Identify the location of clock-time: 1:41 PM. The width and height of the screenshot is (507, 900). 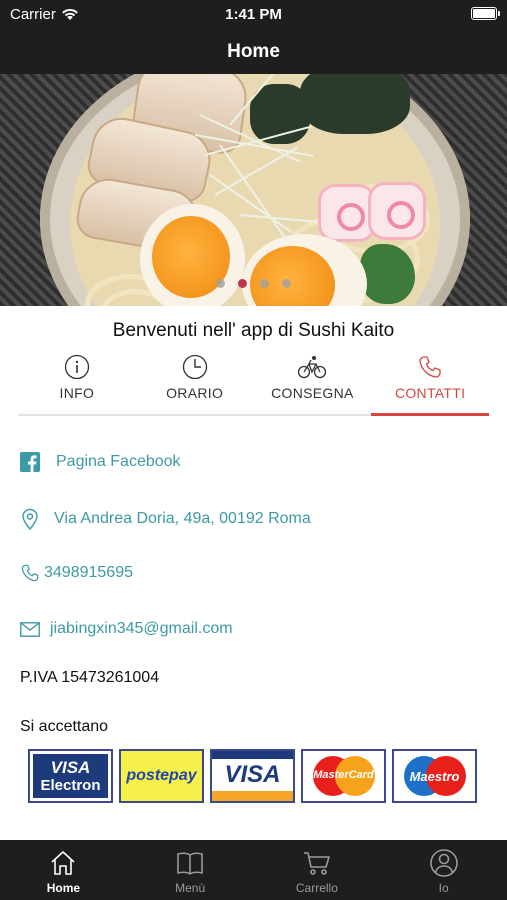
(253, 14).